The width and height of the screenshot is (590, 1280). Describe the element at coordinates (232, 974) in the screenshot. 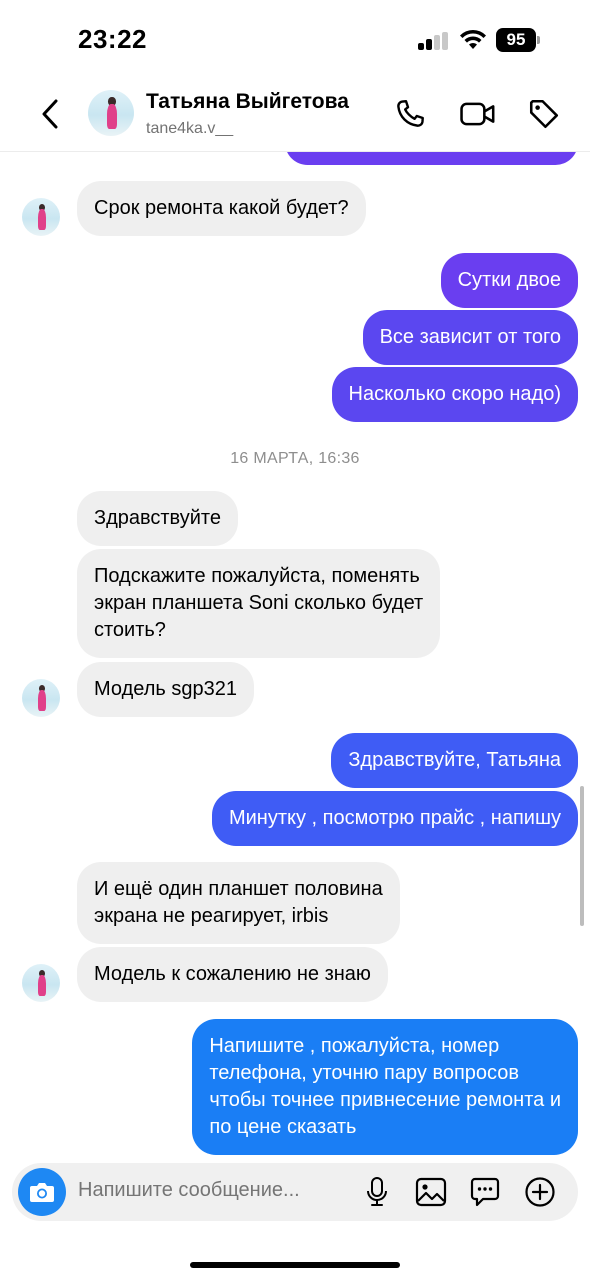

I see `incoming-message: Модель к сожалению не знаю` at that location.